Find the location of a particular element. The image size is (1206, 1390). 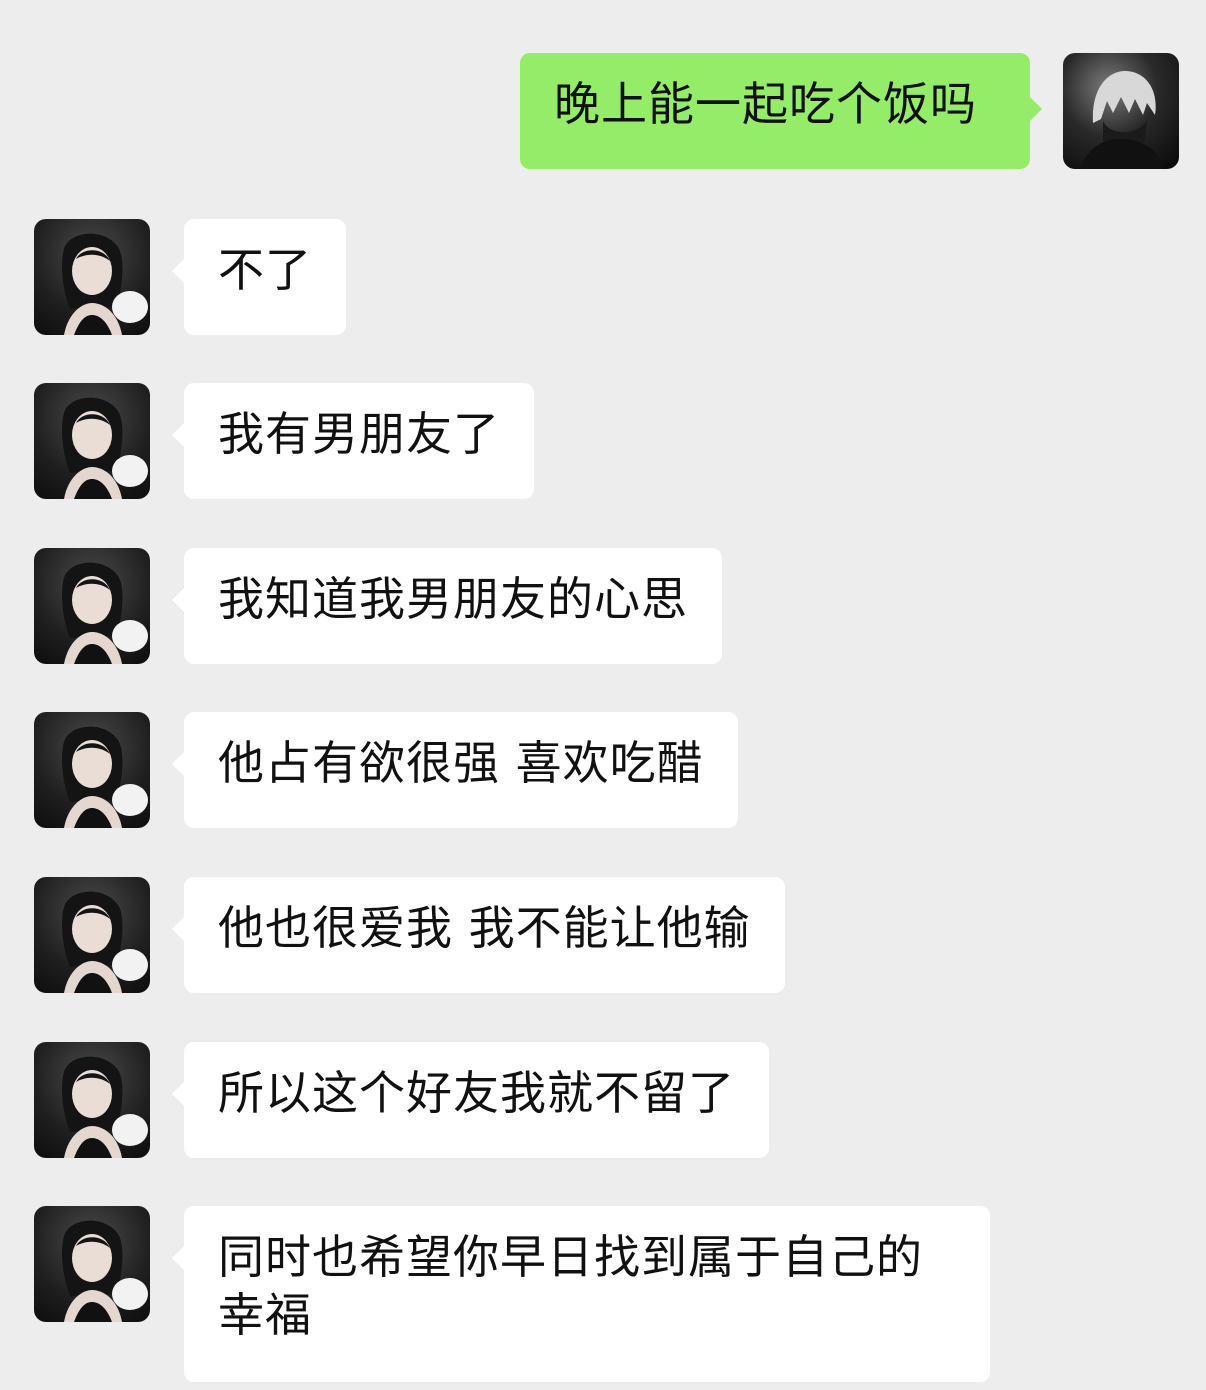

message-bubble-other: 他也很爱我 我不能让他输 is located at coordinates (478, 935).